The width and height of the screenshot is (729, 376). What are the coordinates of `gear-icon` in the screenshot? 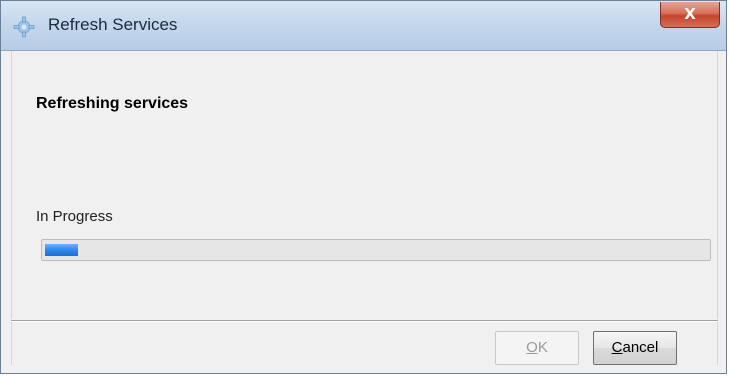 It's located at (24, 27).